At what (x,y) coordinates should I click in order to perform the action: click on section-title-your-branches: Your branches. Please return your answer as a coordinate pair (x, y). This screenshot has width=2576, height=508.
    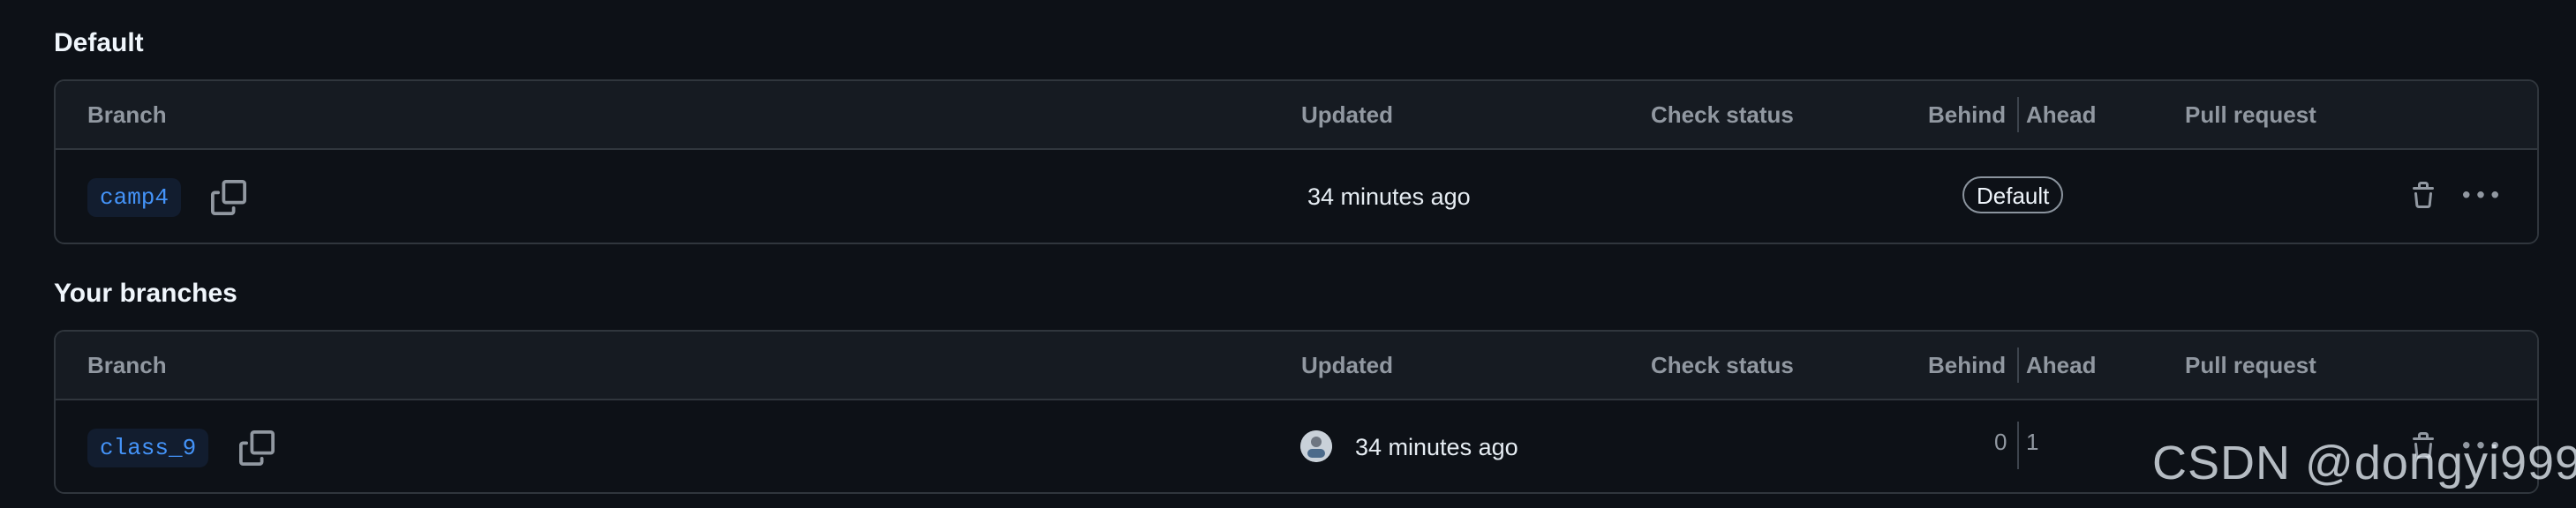
    Looking at the image, I should click on (146, 293).